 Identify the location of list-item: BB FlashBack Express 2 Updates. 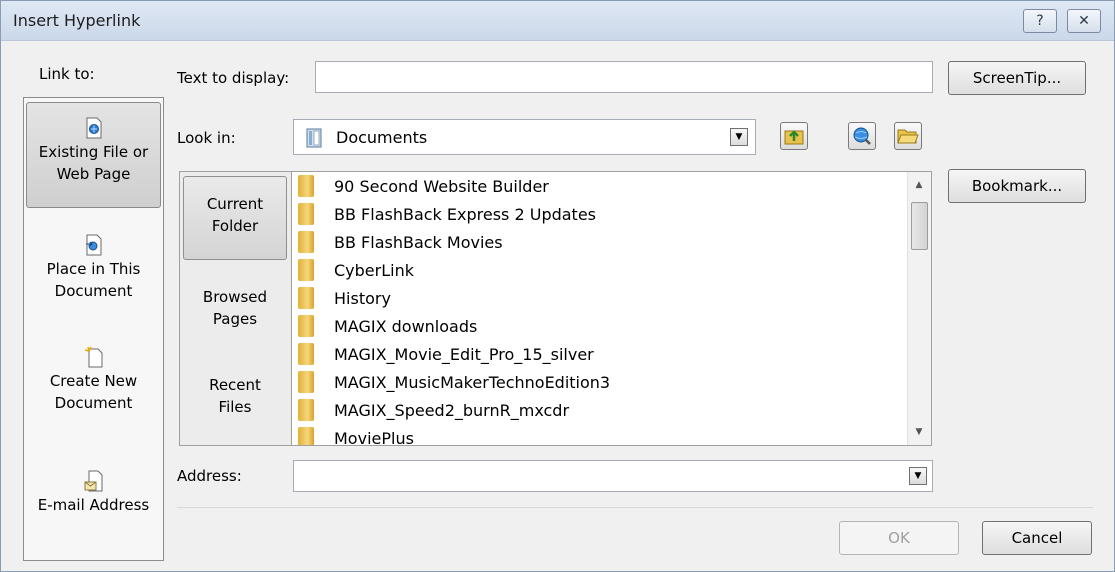
(447, 214).